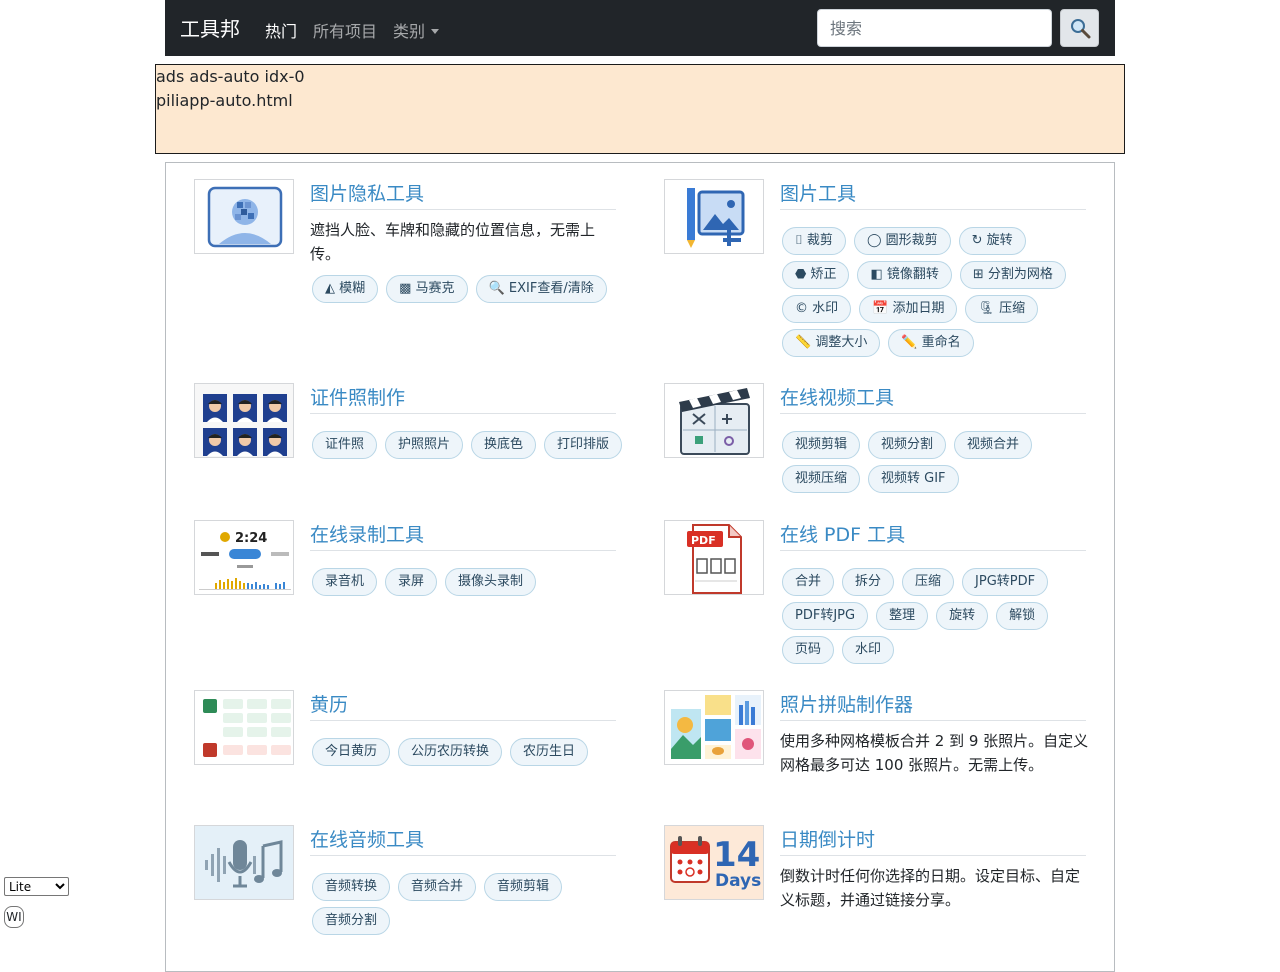 The image size is (1280, 972). Describe the element at coordinates (437, 887) in the screenshot. I see `tag-audio-merge: 音频合并` at that location.